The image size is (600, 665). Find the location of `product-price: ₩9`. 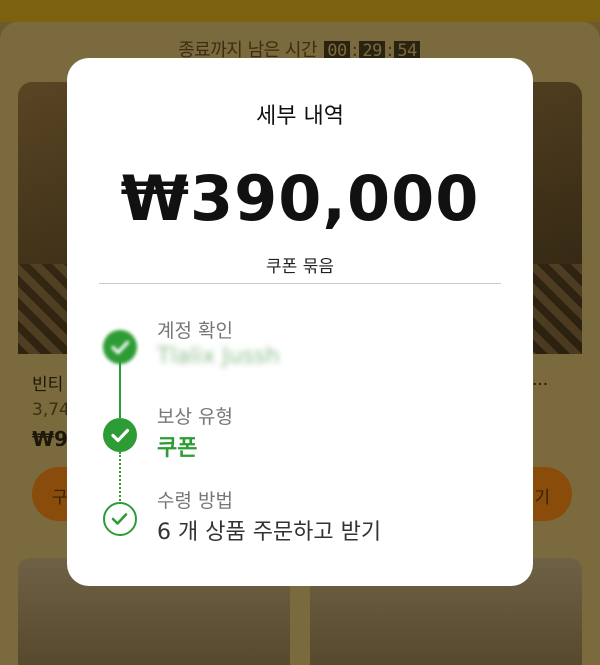

product-price: ₩9 is located at coordinates (50, 439).